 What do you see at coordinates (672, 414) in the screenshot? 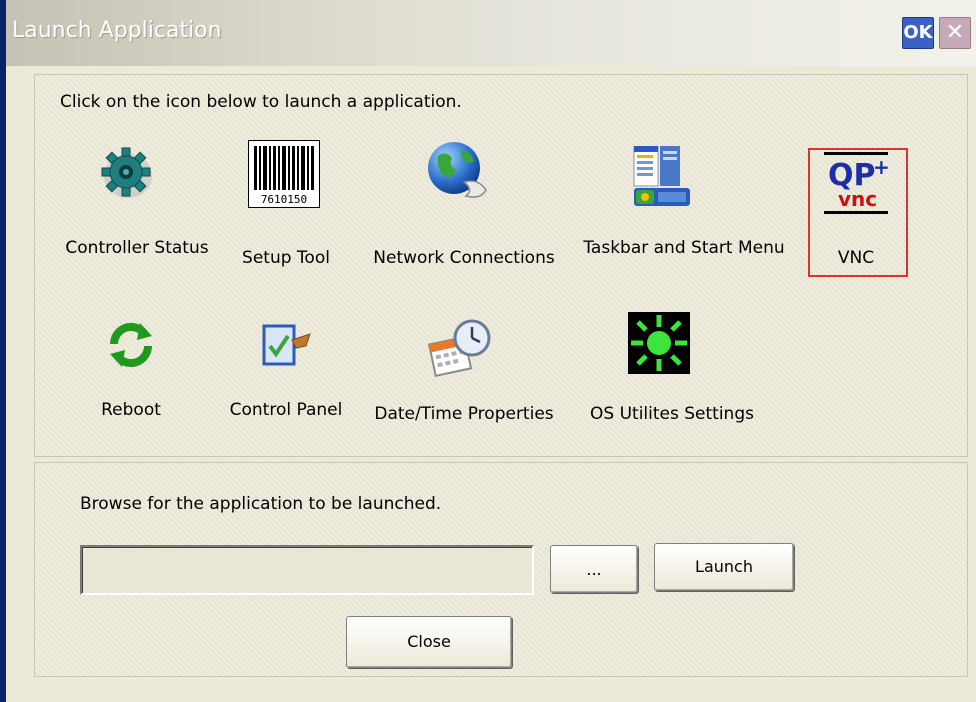
I see `app-label: OS Utilites Settings` at bounding box center [672, 414].